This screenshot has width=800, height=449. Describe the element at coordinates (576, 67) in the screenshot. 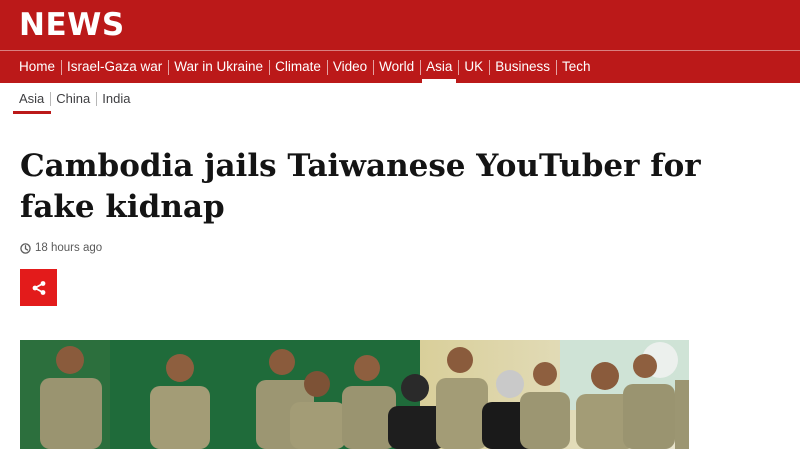

I see `nav-item-tech: Tech` at that location.